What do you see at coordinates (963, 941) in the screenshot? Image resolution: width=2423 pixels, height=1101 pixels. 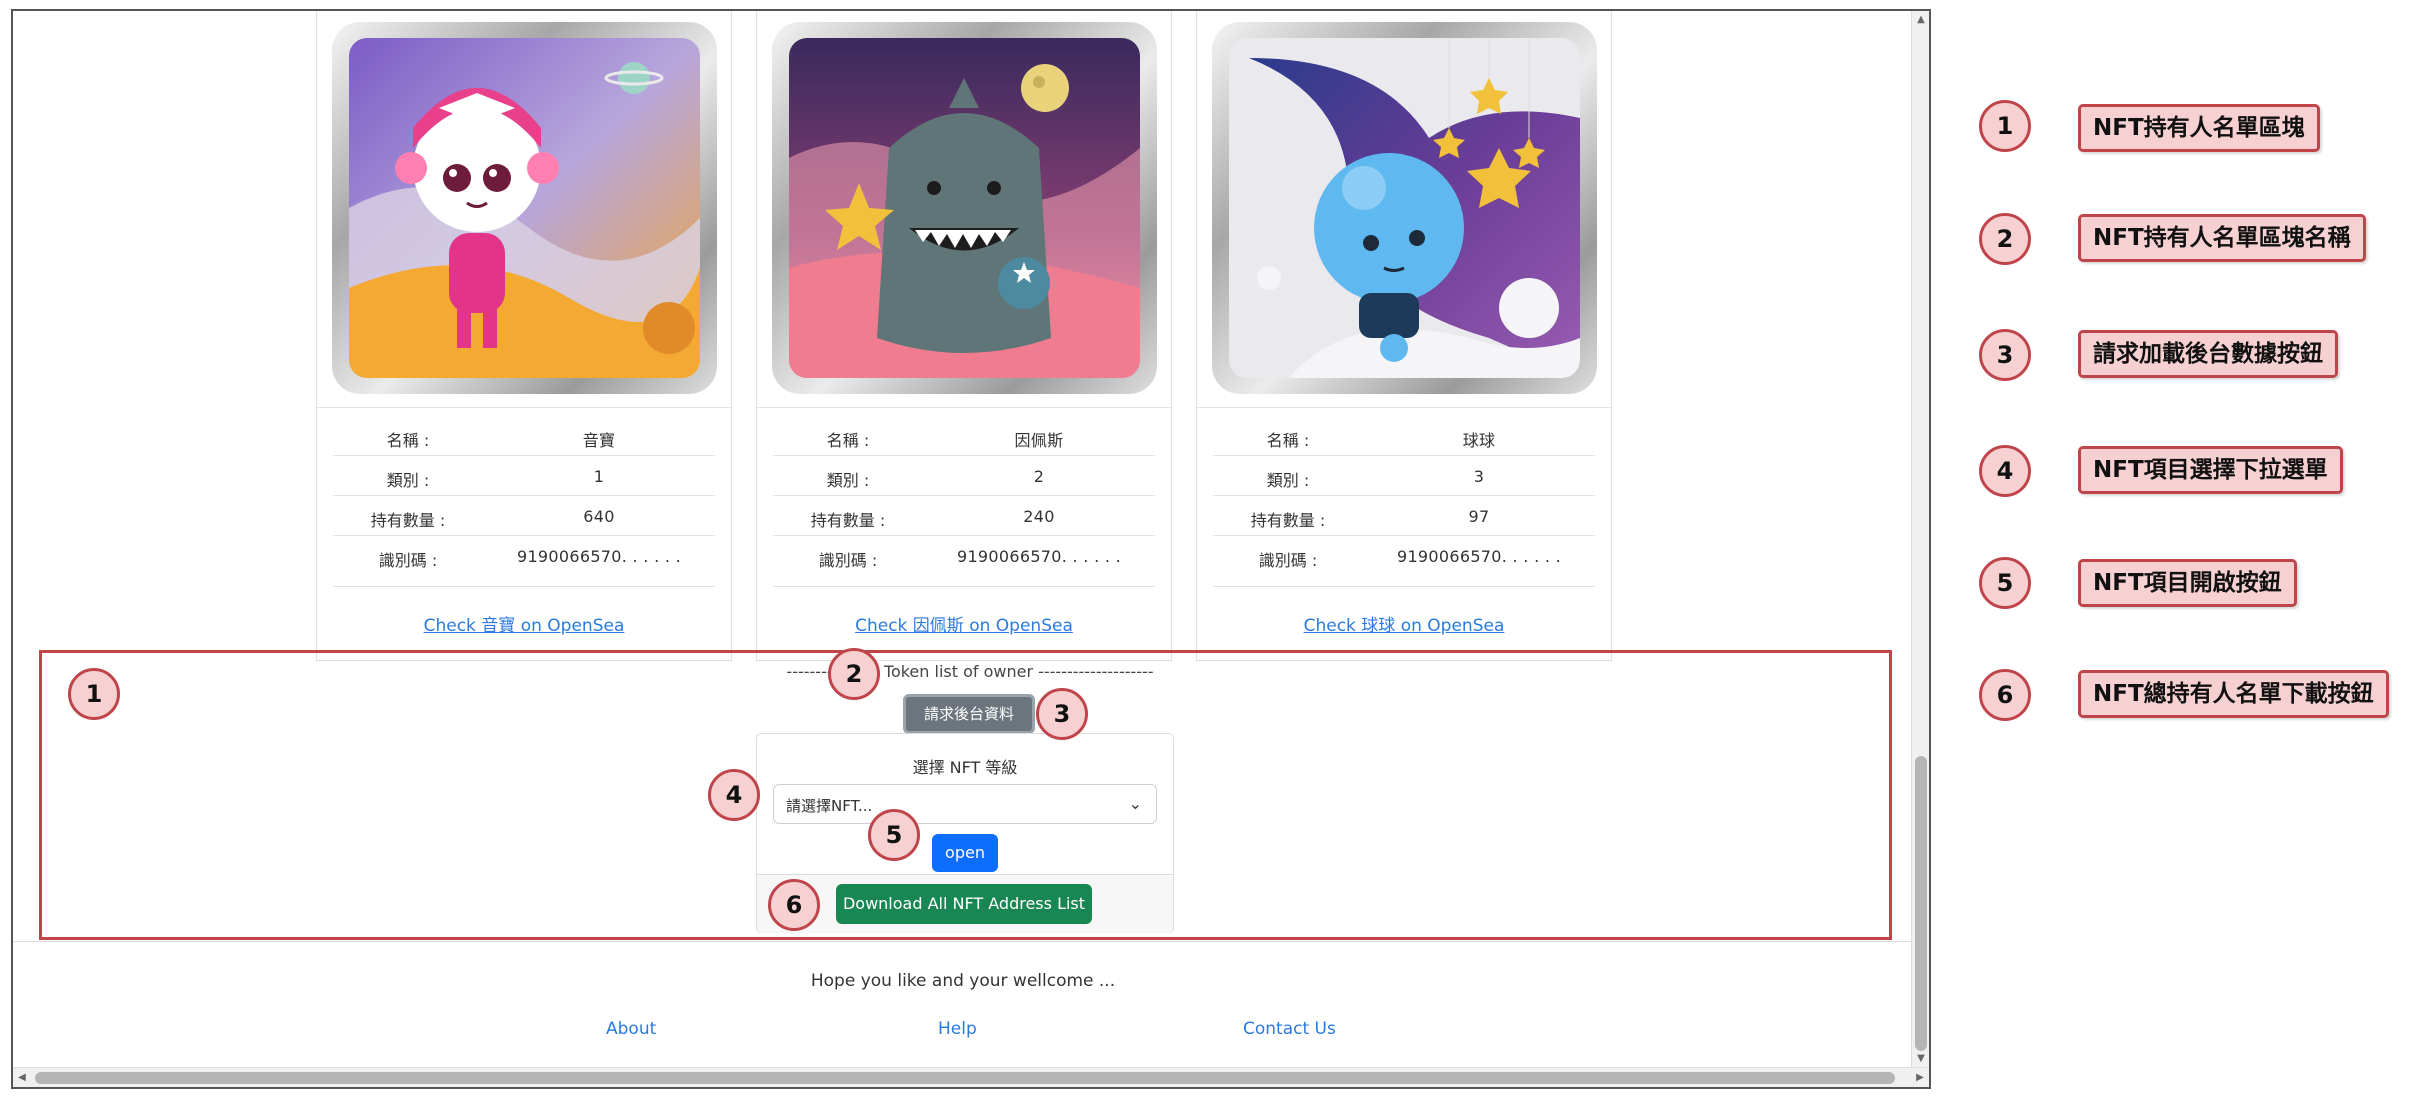 I see `footer-divider` at bounding box center [963, 941].